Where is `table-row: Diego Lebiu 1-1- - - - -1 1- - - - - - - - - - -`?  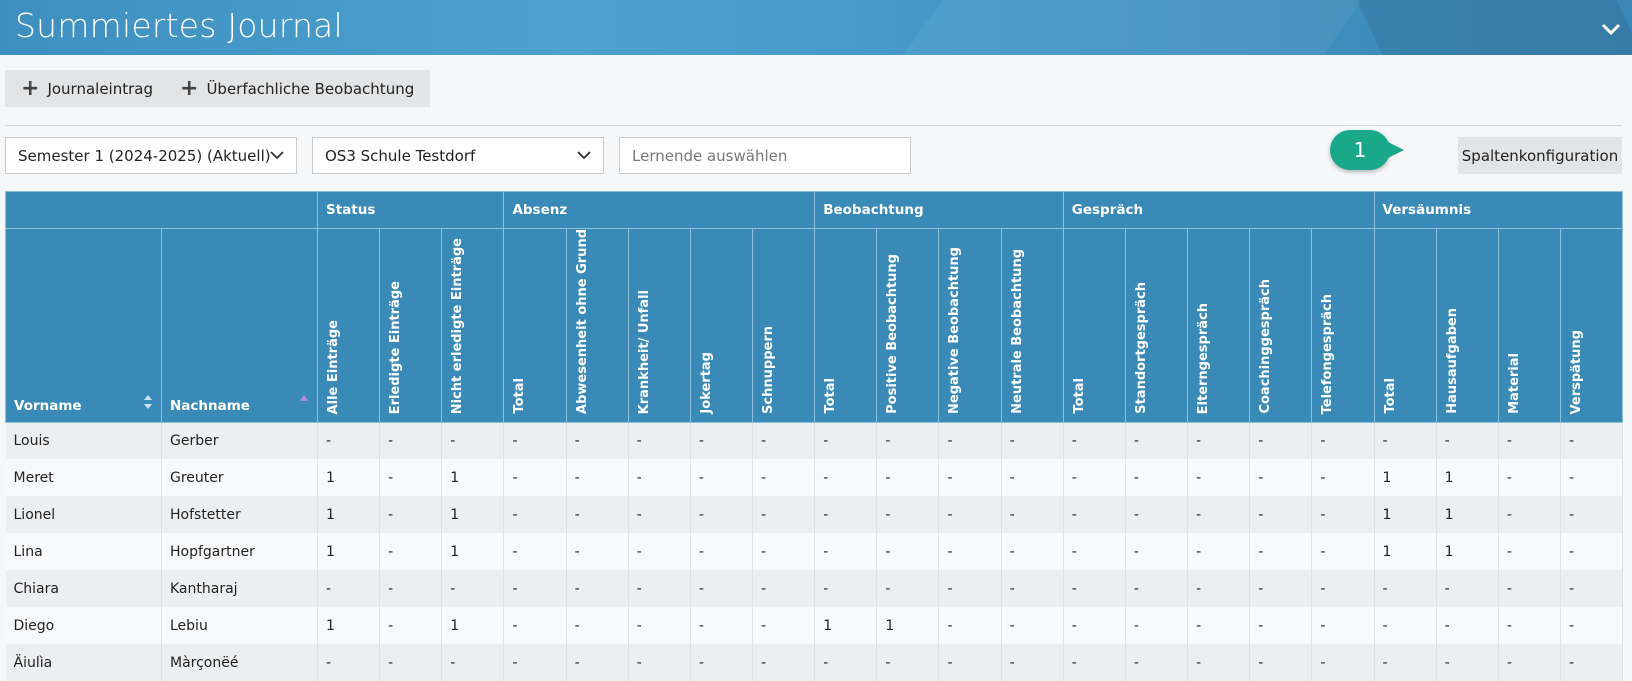
table-row: Diego Lebiu 1-1- - - - -1 1- - - - - - - - - - - is located at coordinates (814, 626).